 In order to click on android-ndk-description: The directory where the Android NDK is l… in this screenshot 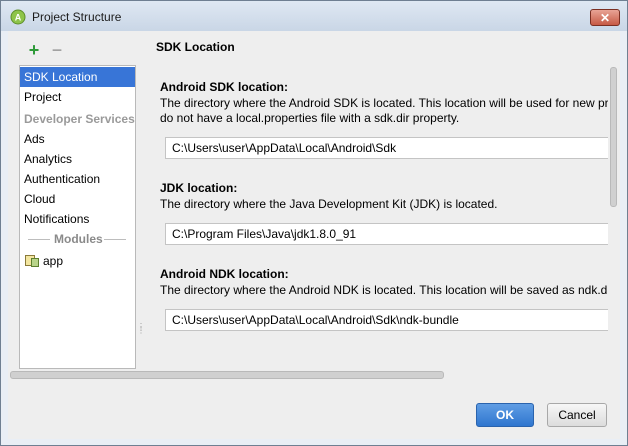, I will do `click(384, 290)`.